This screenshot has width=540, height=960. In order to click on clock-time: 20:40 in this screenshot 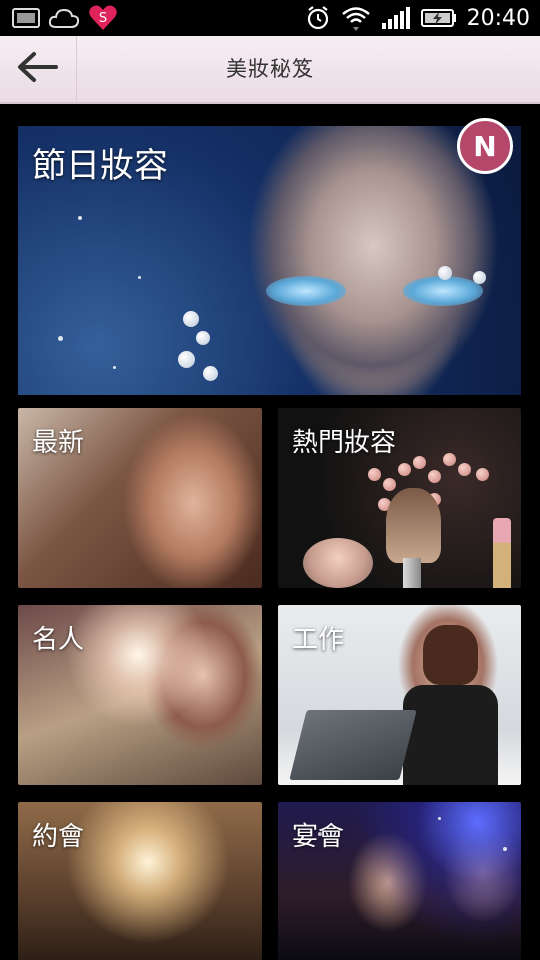, I will do `click(498, 18)`.